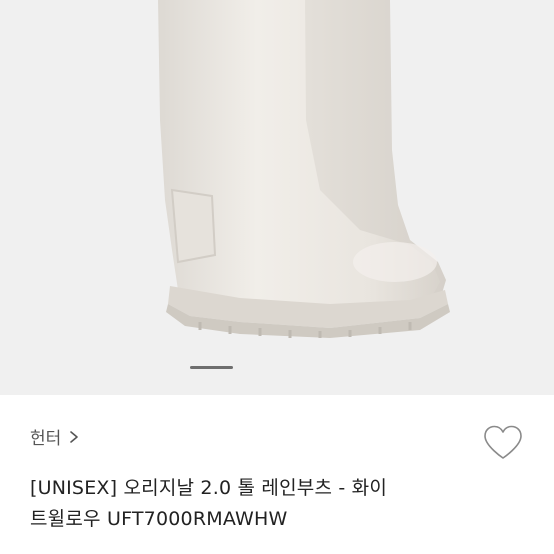 The width and height of the screenshot is (554, 554). Describe the element at coordinates (209, 488) in the screenshot. I see `product-title-line-1: [UNISEX] 오리지날 2.0 톨 레인부츠 - 화이` at that location.